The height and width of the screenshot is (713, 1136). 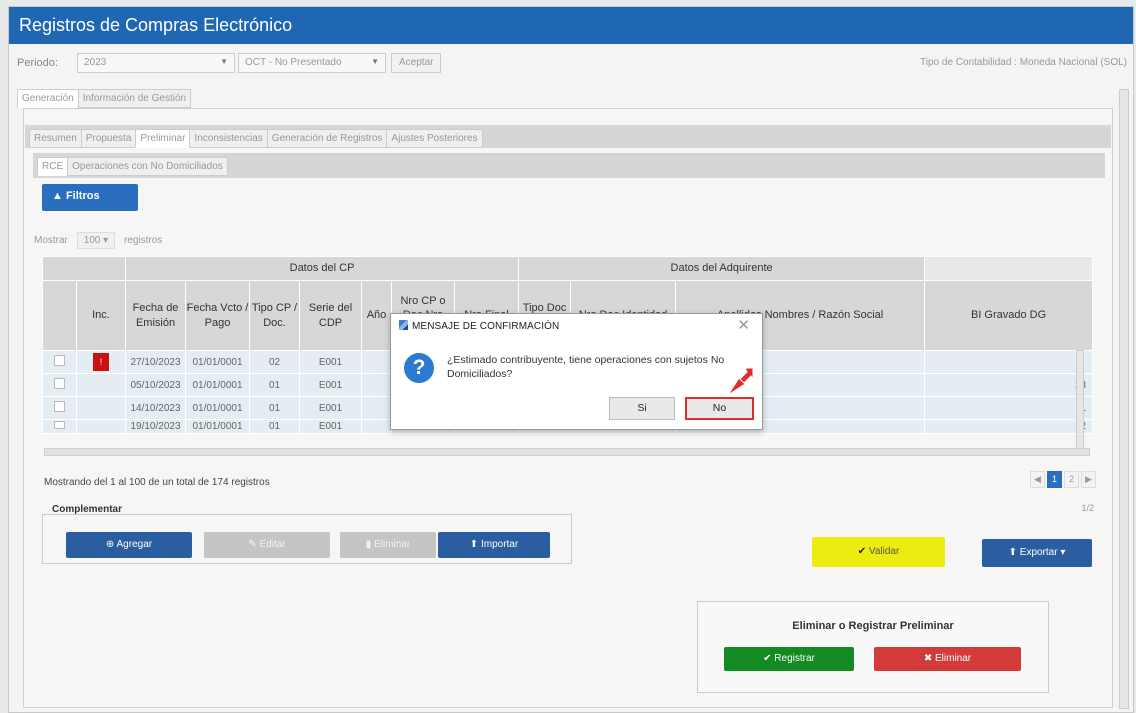 What do you see at coordinates (274, 362) in the screenshot?
I see `tipo-cp: 02` at bounding box center [274, 362].